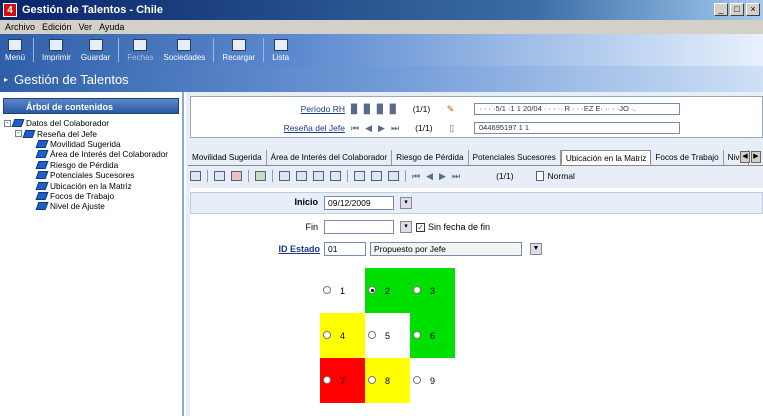  What do you see at coordinates (451, 128) in the screenshot?
I see `document-icon: ▯` at bounding box center [451, 128].